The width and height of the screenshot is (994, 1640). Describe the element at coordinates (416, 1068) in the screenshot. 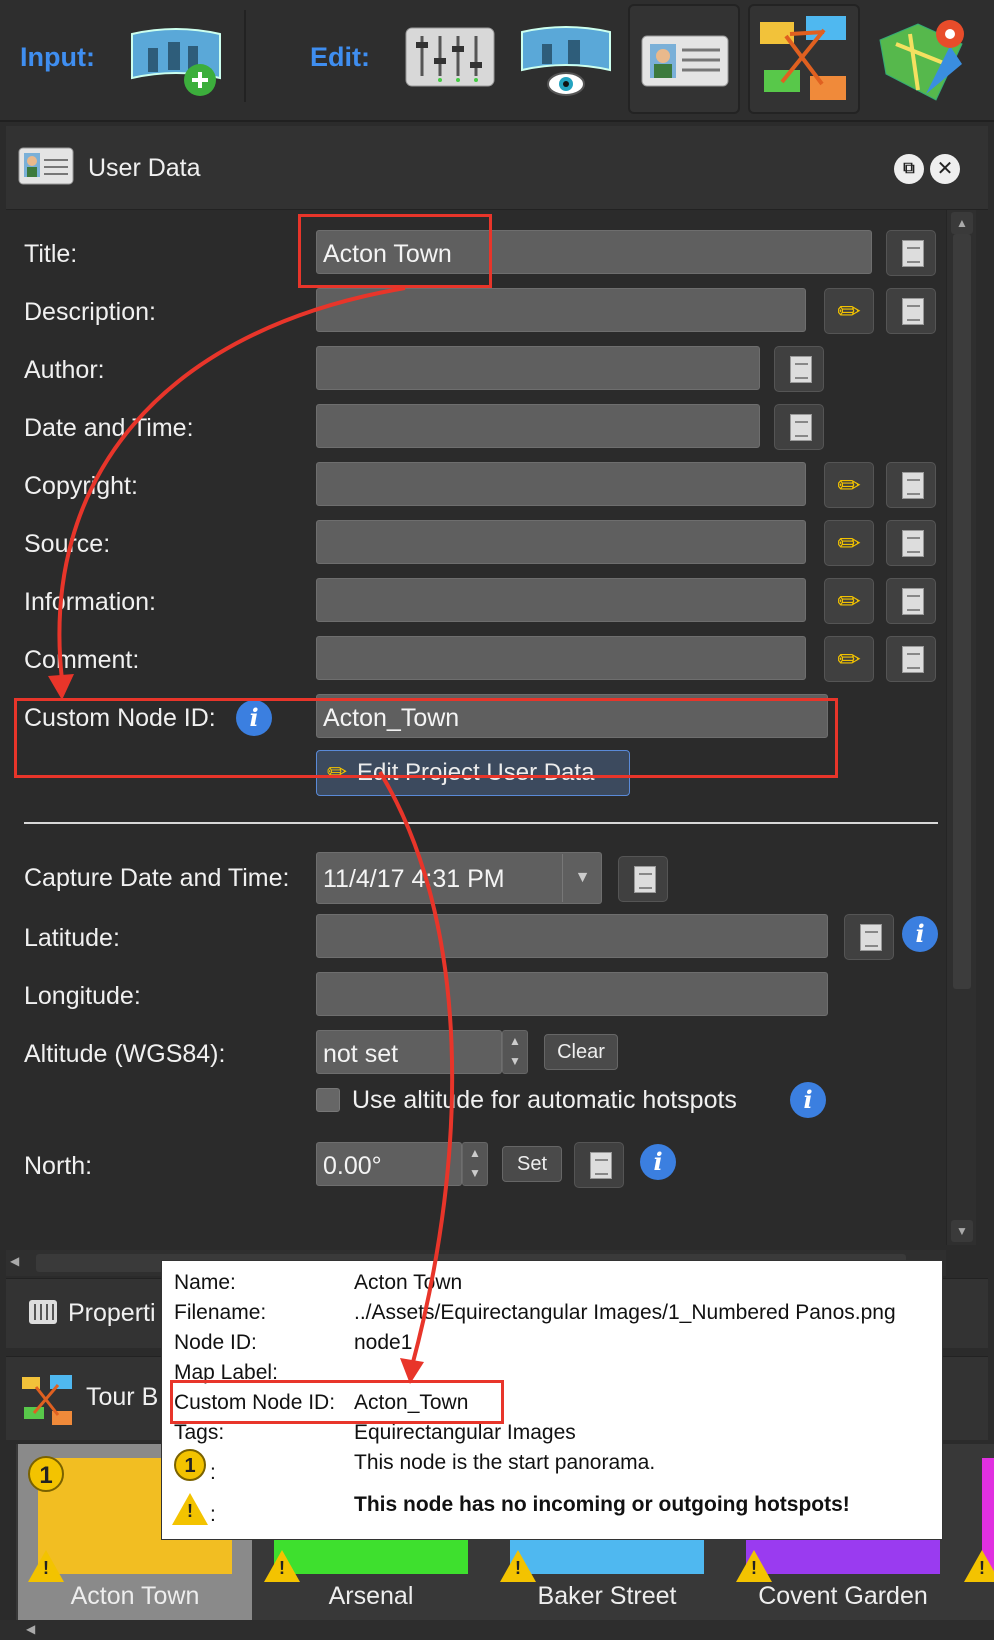

I see `annotation-arrow-to-tooltip` at that location.